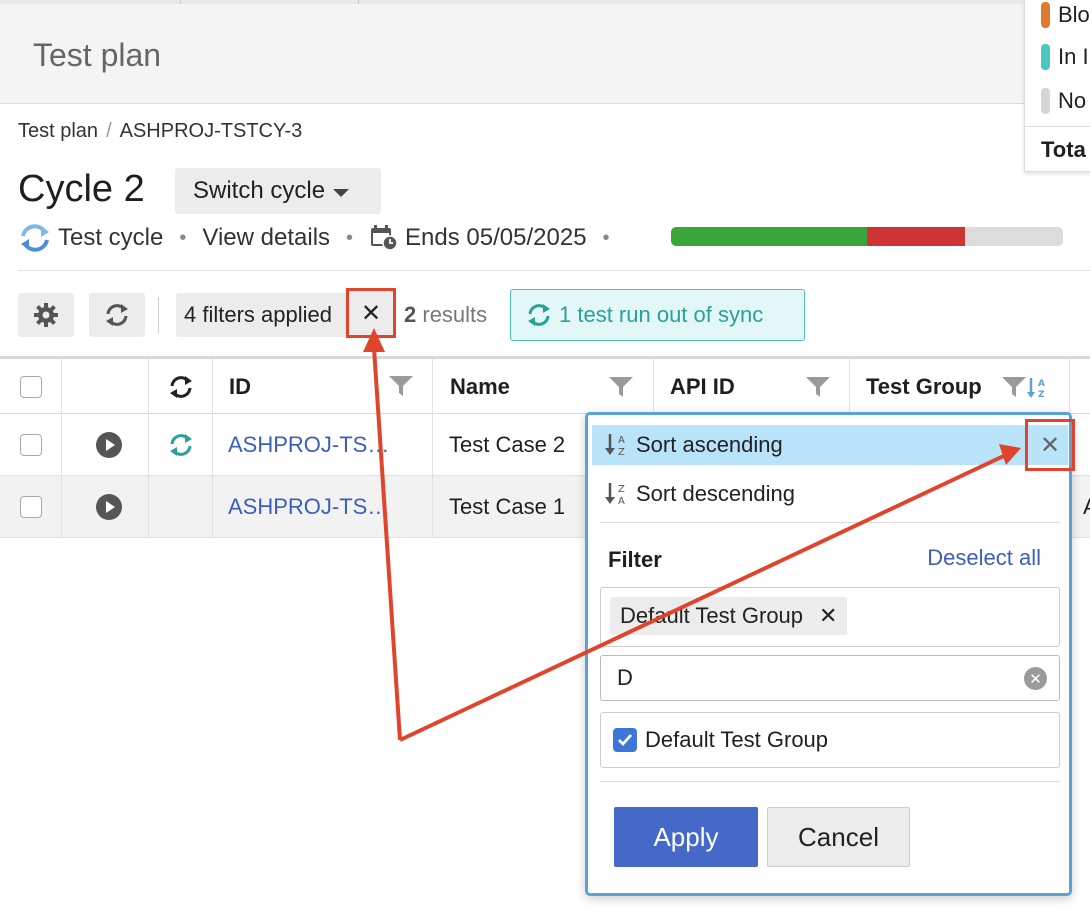 This screenshot has height=912, width=1090. Describe the element at coordinates (539, 315) in the screenshot. I see `sync-icon` at that location.